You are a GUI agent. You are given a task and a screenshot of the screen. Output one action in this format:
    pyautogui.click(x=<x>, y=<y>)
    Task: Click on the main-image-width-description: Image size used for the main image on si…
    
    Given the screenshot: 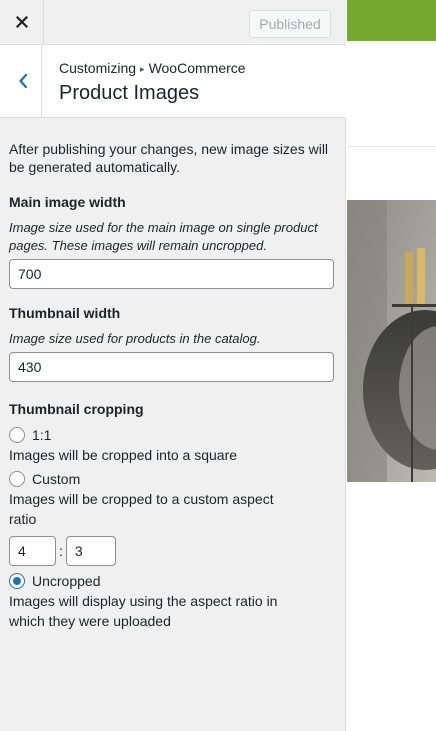 What is the action you would take?
    pyautogui.click(x=163, y=236)
    